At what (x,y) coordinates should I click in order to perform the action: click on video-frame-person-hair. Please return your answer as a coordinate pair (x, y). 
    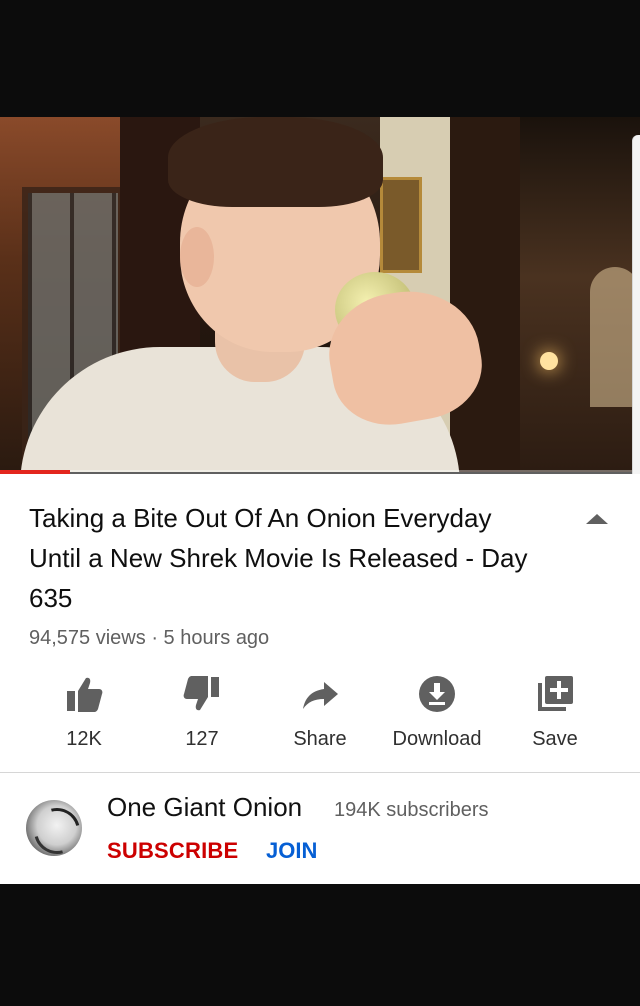
    Looking at the image, I should click on (275, 162).